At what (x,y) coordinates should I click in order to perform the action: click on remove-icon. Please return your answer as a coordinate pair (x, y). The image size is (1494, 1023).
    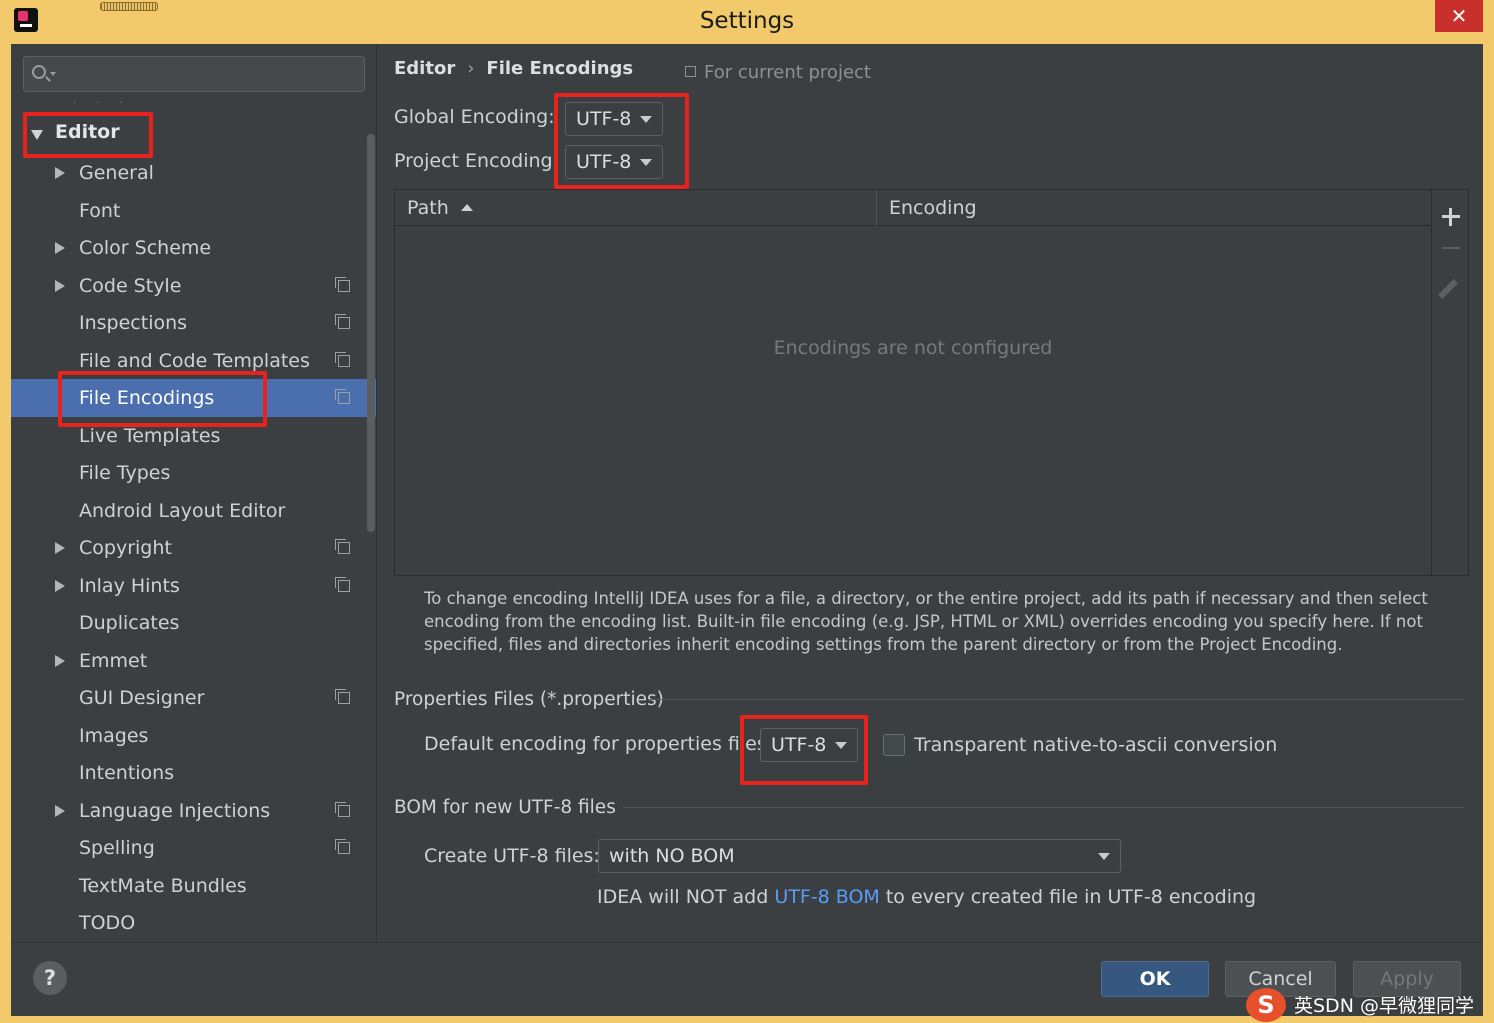
    Looking at the image, I should click on (1451, 248).